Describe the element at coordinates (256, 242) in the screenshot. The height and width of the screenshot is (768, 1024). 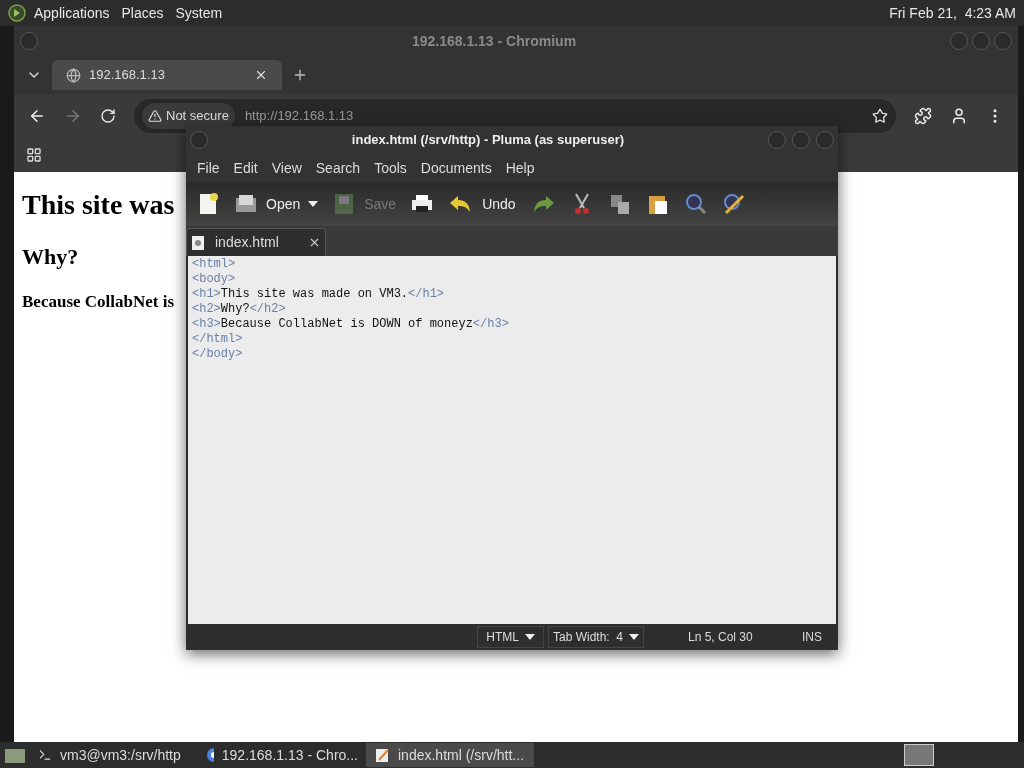
I see `document-tab: index.html` at that location.